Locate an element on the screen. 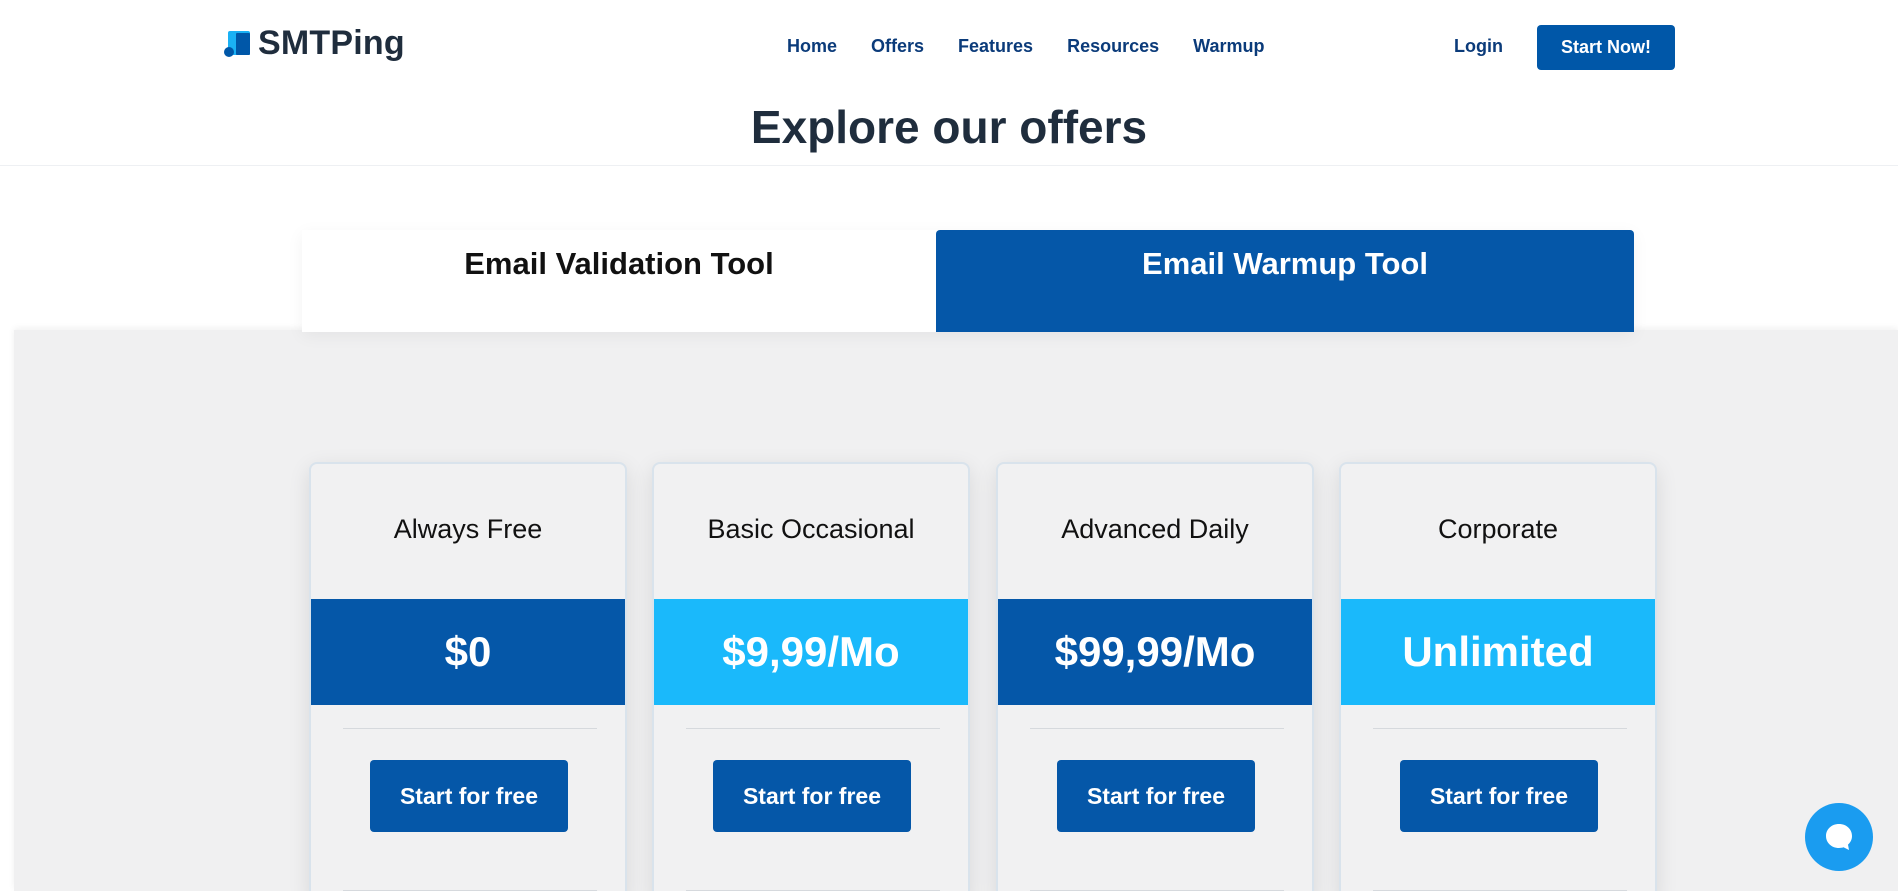 The width and height of the screenshot is (1898, 891). login-link: Login is located at coordinates (1478, 46).